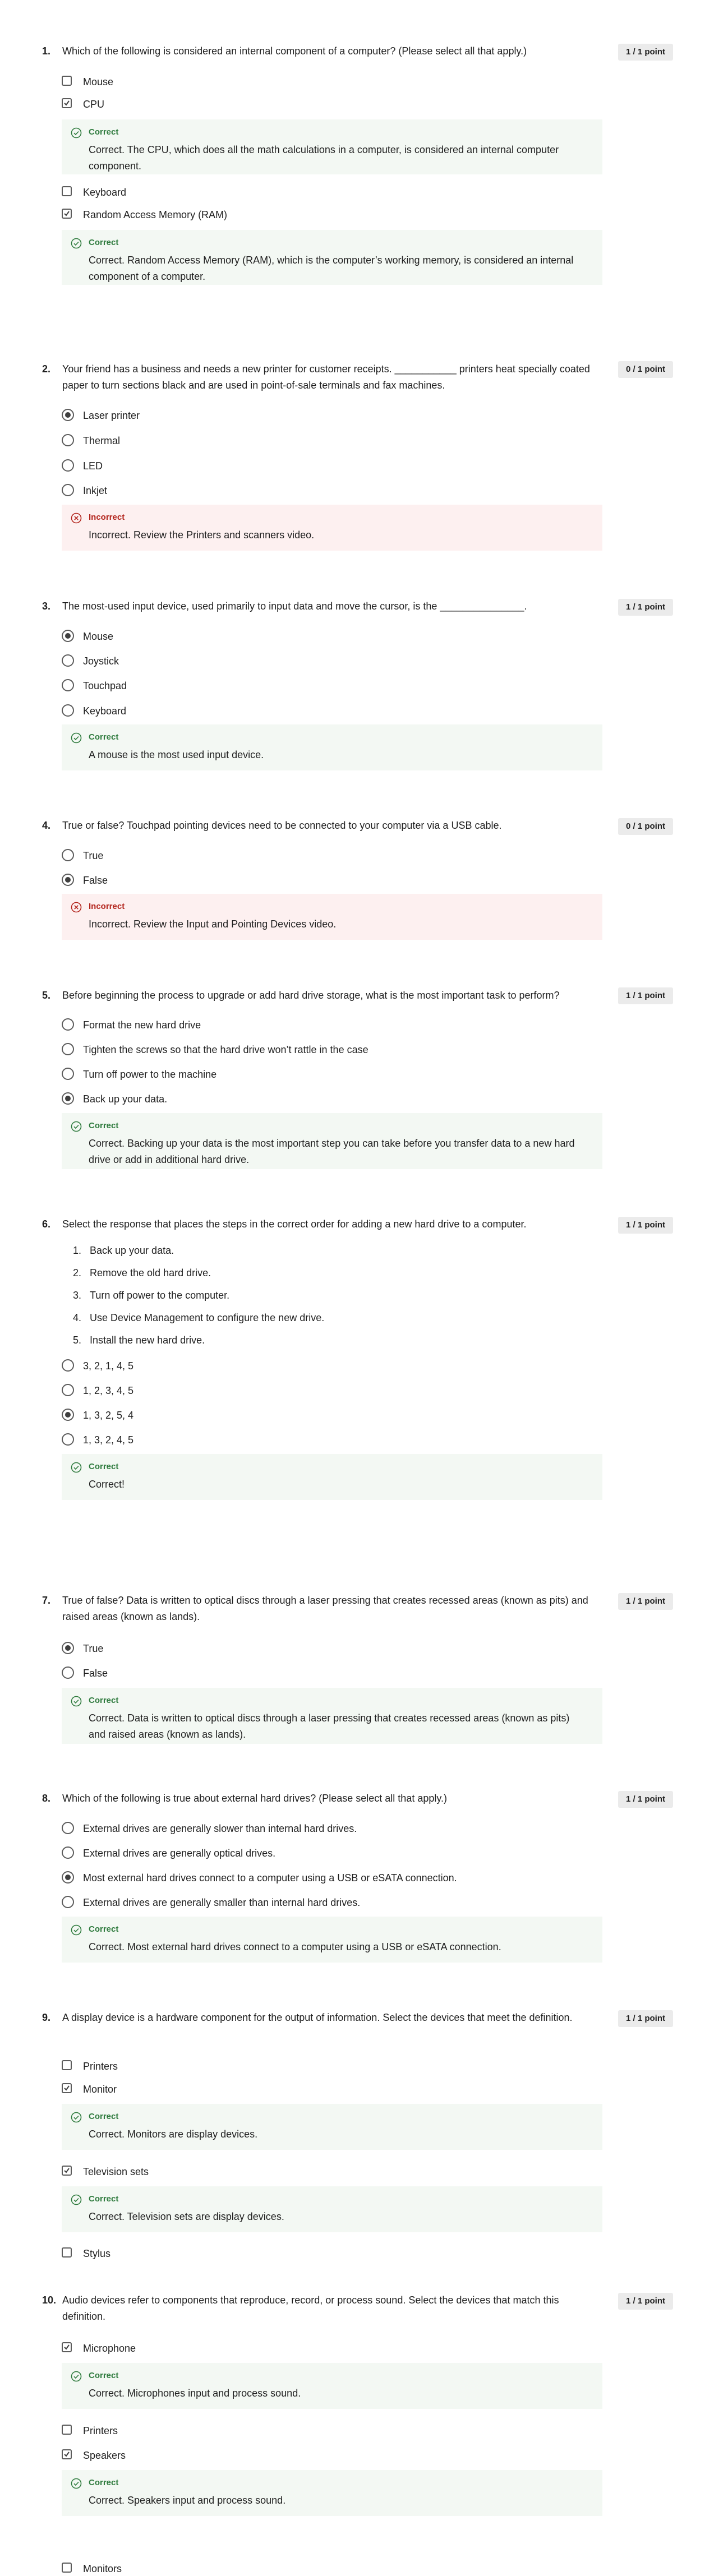 Image resolution: width=714 pixels, height=2576 pixels. I want to click on option-label: 3, 2, 1, 4, 5, so click(109, 1366).